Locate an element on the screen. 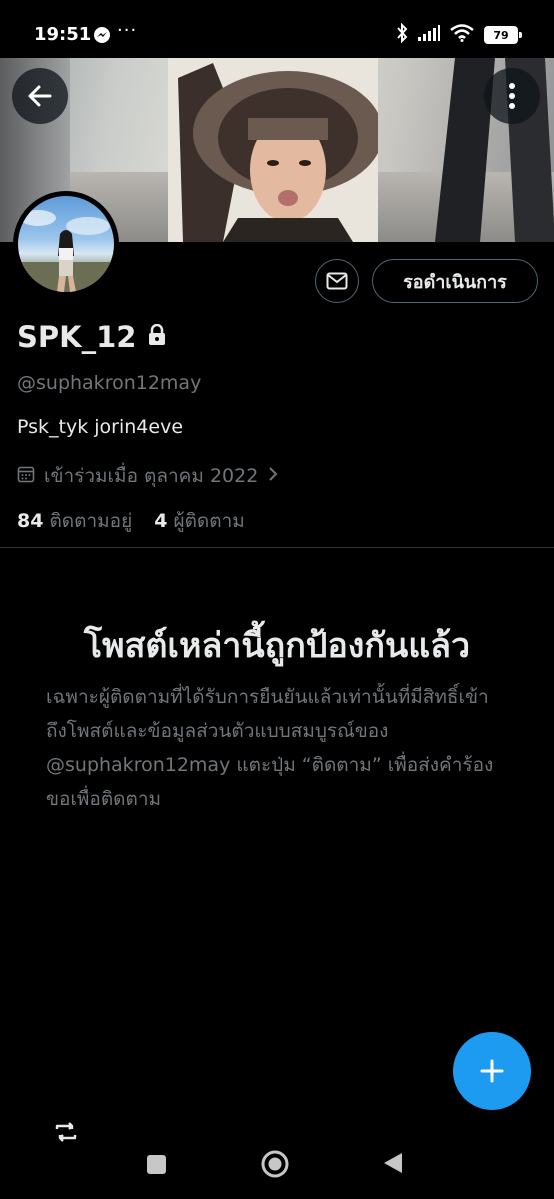 This screenshot has width=554, height=1199. status-more-dots: ··· is located at coordinates (127, 30).